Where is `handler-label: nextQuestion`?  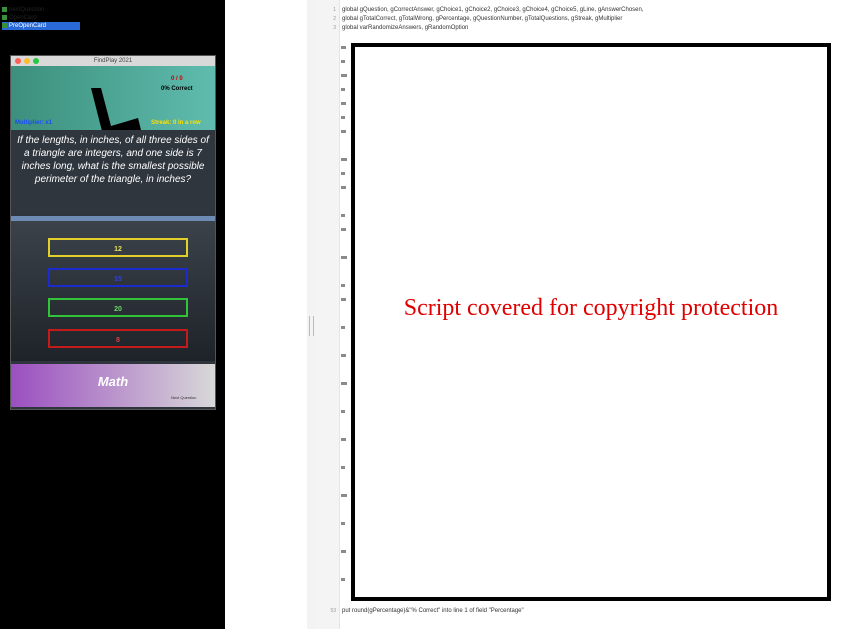 handler-label: nextQuestion is located at coordinates (27, 10).